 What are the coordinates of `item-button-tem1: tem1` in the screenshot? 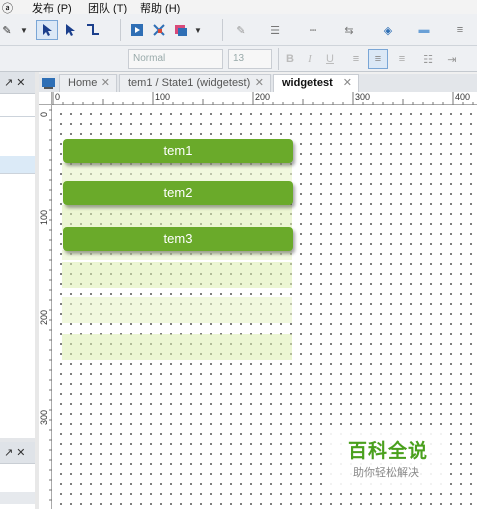 It's located at (178, 151).